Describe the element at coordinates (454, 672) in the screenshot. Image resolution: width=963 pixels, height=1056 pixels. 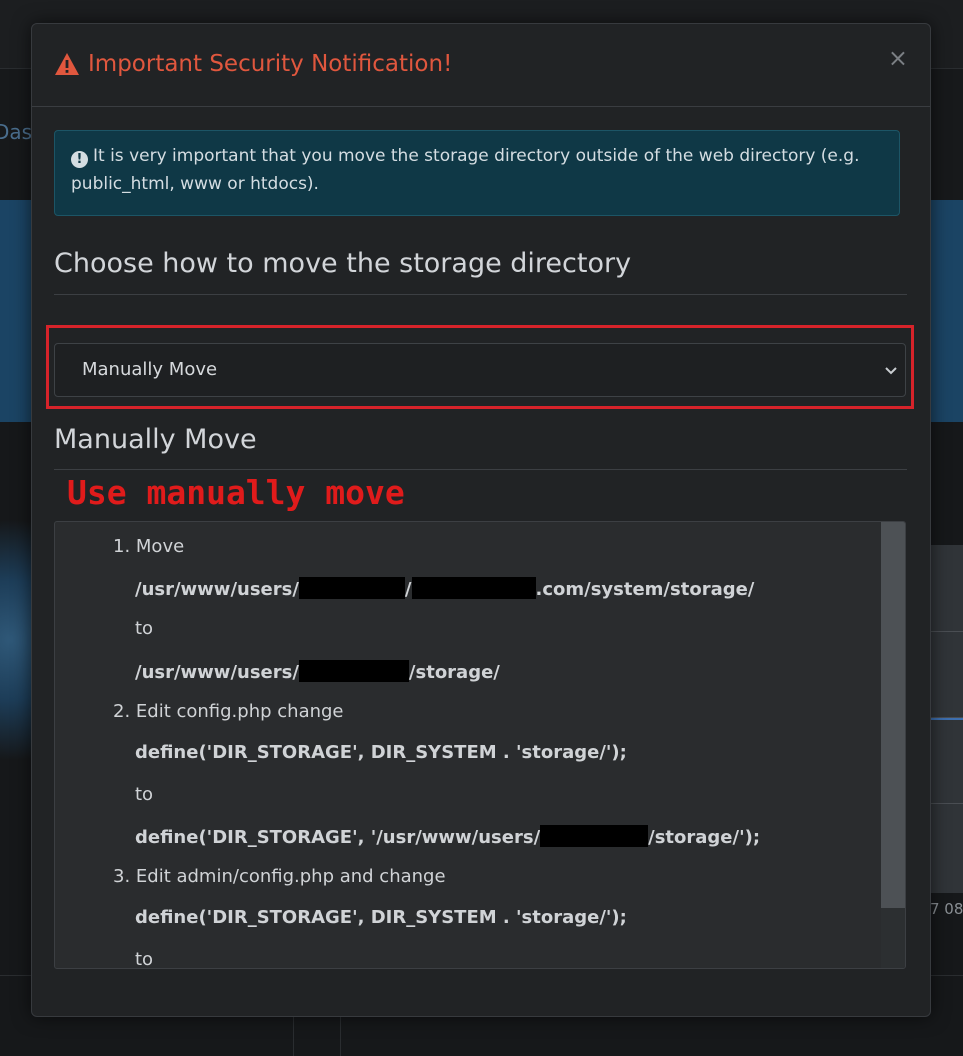
I see `path-text: /storage/` at that location.